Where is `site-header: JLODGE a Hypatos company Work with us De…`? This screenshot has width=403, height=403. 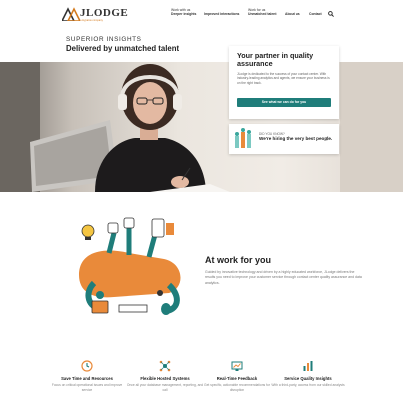
site-header: JLODGE a Hypatos company Work with us De… is located at coordinates (201, 17).